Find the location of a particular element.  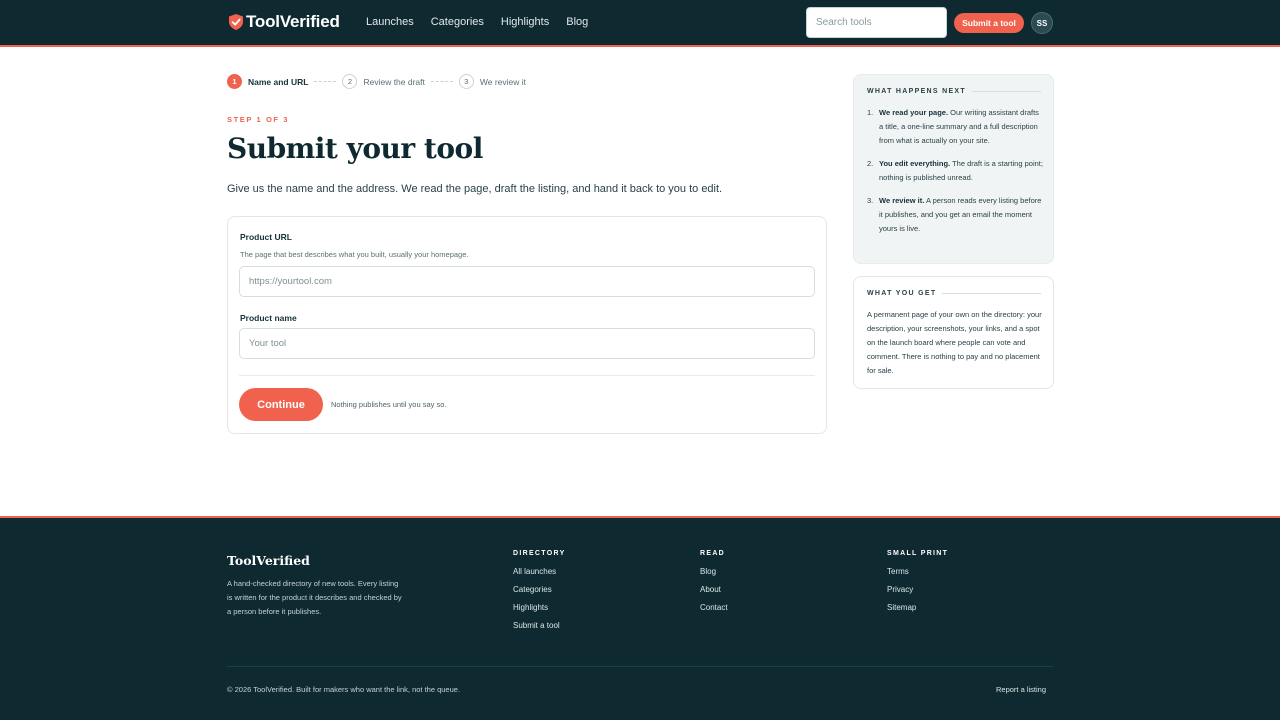

panel-header: WHAT YOU GET is located at coordinates (954, 293).